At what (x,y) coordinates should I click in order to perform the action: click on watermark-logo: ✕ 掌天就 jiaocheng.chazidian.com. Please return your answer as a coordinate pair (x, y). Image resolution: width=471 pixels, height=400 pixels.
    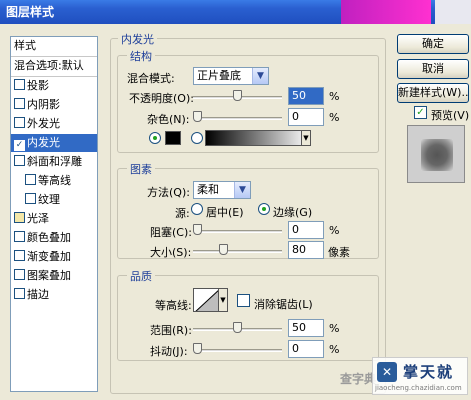
    Looking at the image, I should click on (420, 376).